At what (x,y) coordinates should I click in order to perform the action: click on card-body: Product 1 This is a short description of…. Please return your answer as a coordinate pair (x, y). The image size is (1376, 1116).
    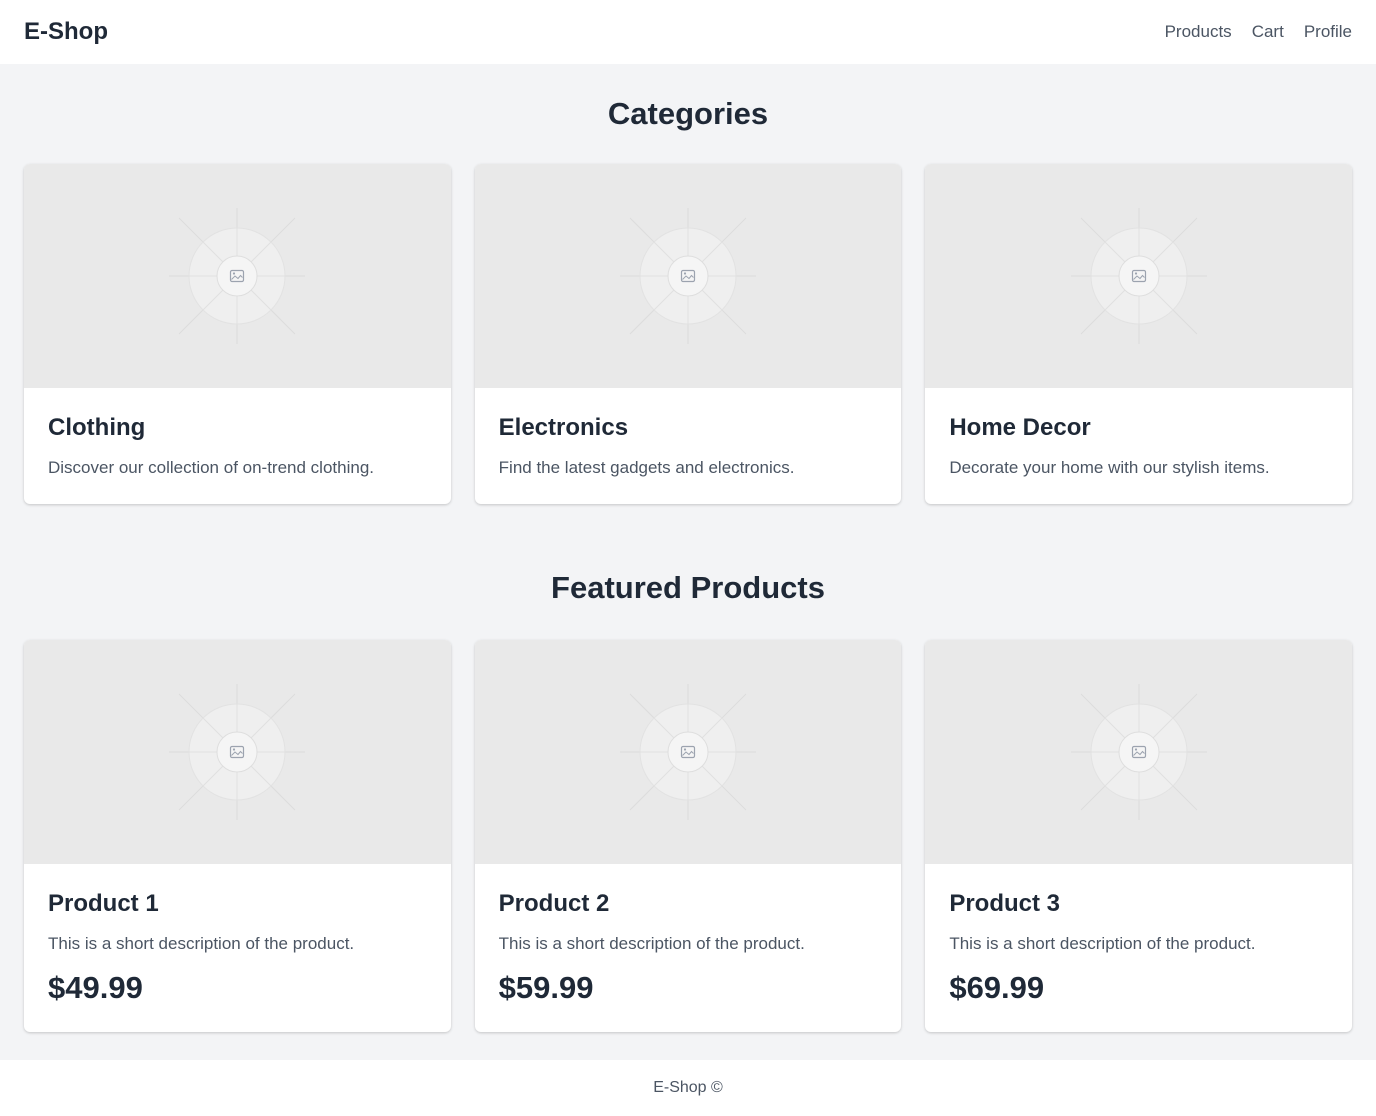
    Looking at the image, I should click on (237, 948).